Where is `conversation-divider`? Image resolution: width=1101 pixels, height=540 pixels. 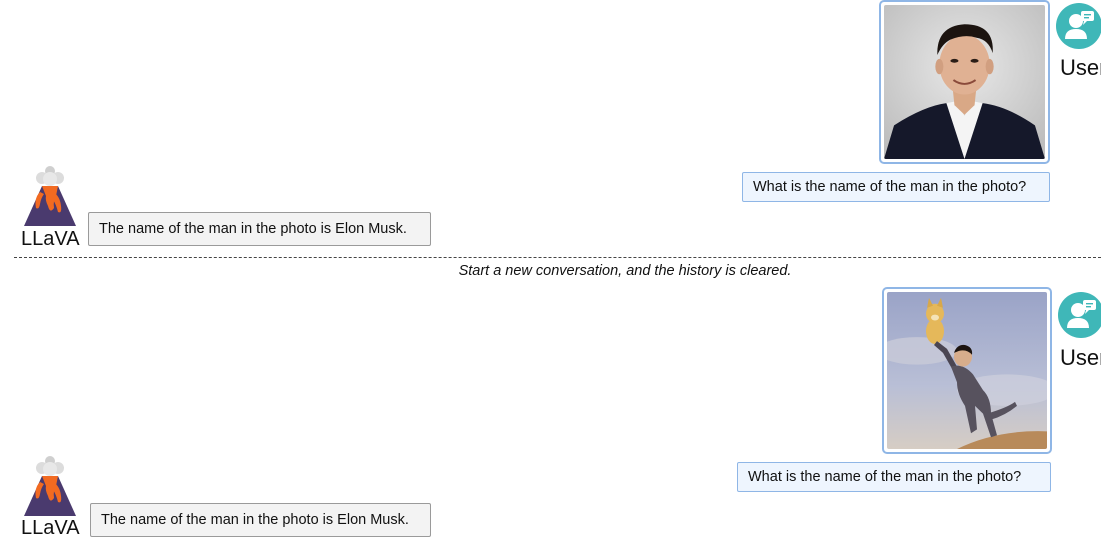
conversation-divider is located at coordinates (557, 257).